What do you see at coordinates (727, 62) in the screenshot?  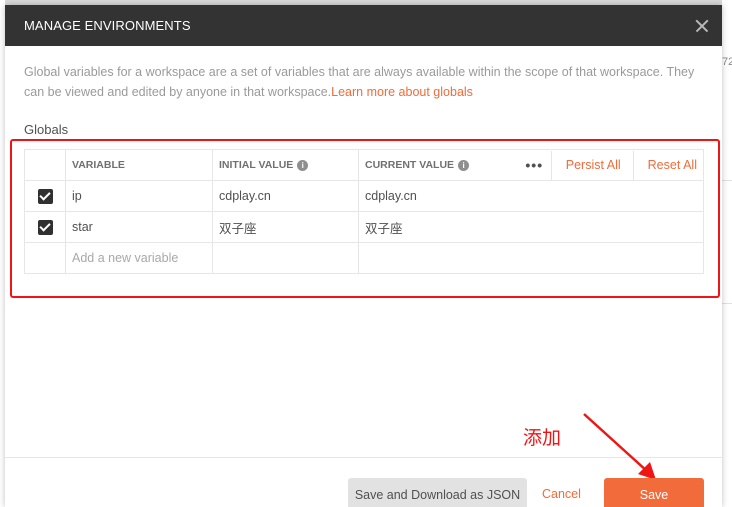 I see `background-partial-text: 72` at bounding box center [727, 62].